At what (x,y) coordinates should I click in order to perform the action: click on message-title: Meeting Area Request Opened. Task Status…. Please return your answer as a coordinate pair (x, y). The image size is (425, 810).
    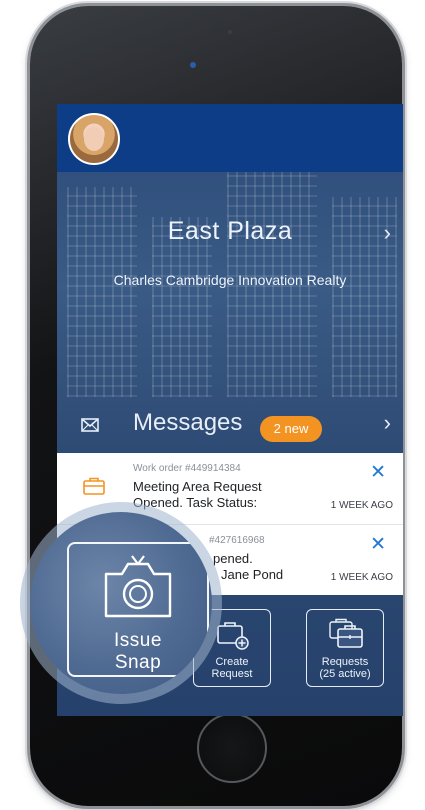
    Looking at the image, I should click on (197, 494).